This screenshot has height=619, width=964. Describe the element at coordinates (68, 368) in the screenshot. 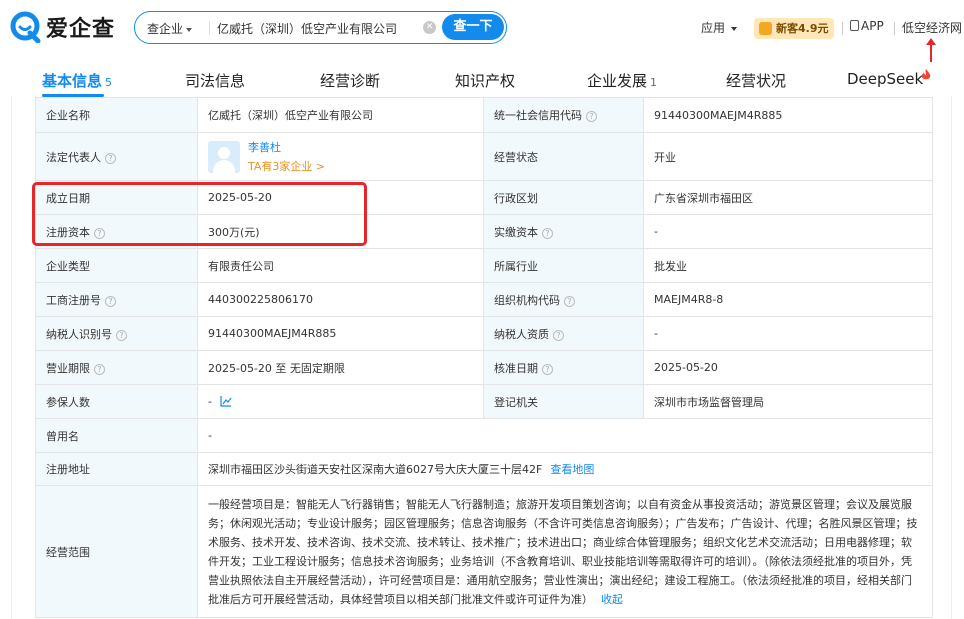

I see `term-label: 营业期限` at that location.